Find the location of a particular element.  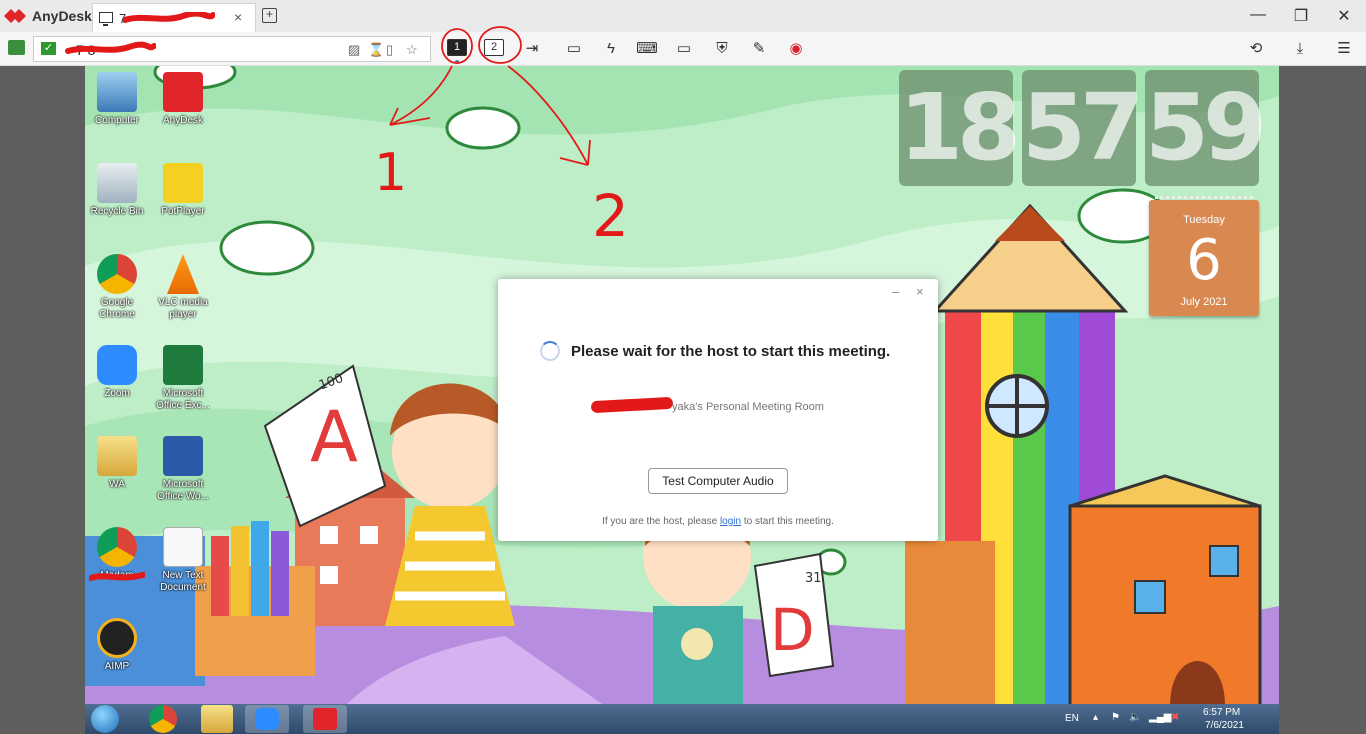

folder-icon is located at coordinates (117, 456).